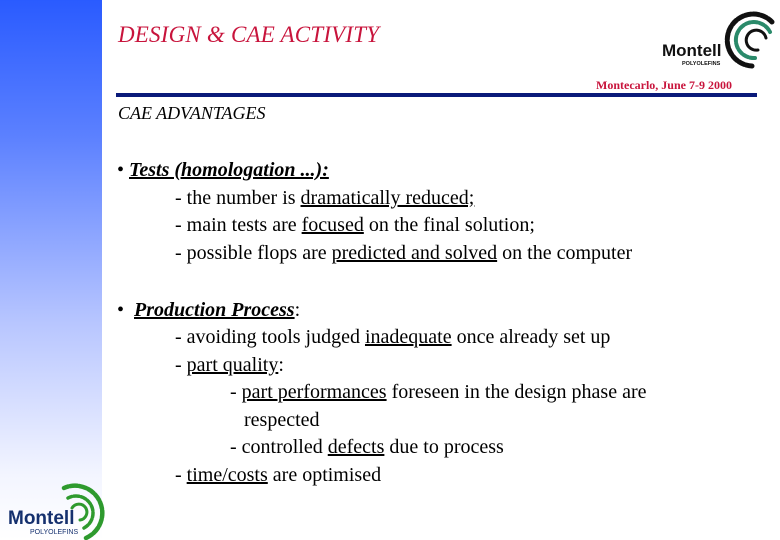  I want to click on list-item: - part quality:, so click(229, 365).